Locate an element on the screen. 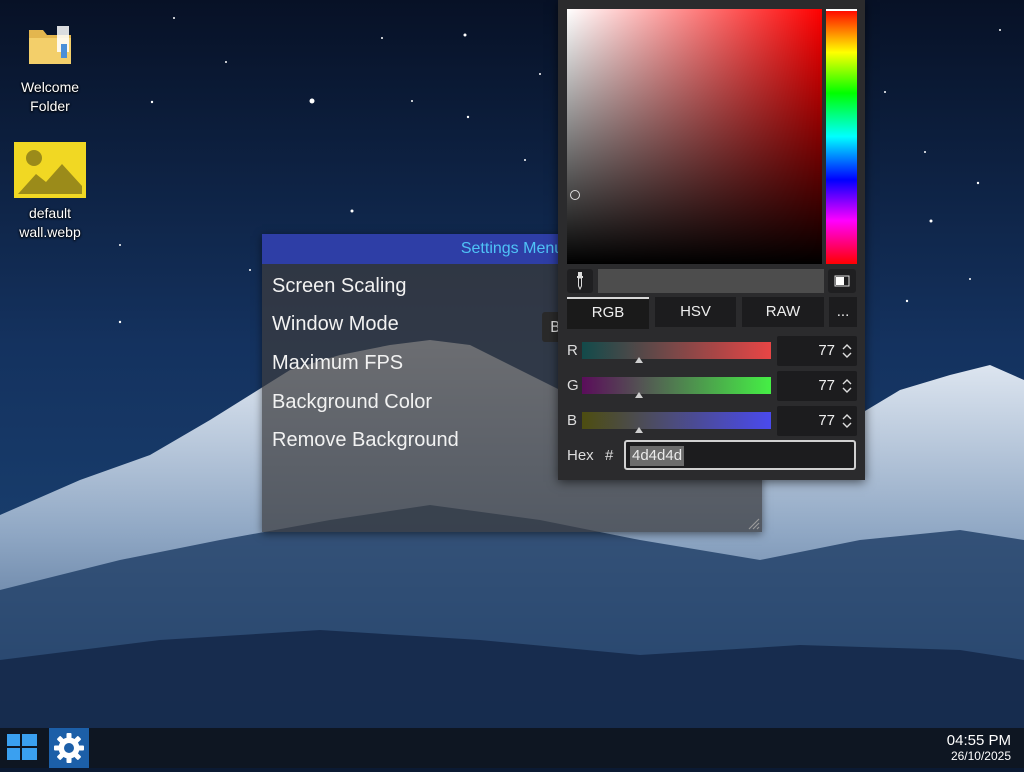  preview-toggle-icon is located at coordinates (842, 281).